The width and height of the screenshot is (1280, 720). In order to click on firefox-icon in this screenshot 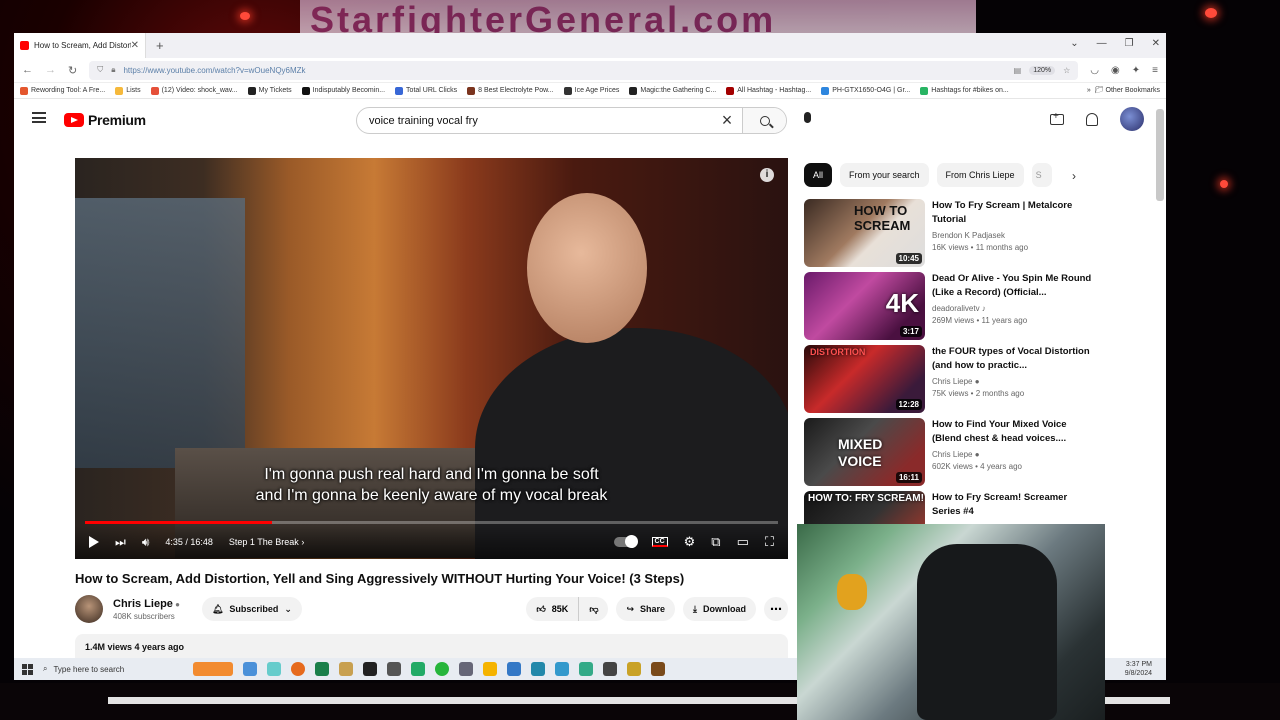, I will do `click(298, 669)`.